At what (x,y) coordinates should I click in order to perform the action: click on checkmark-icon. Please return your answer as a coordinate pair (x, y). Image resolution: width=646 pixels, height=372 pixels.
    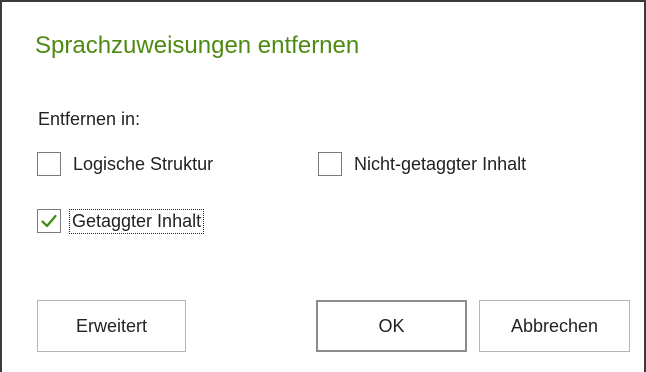
    Looking at the image, I should click on (49, 221).